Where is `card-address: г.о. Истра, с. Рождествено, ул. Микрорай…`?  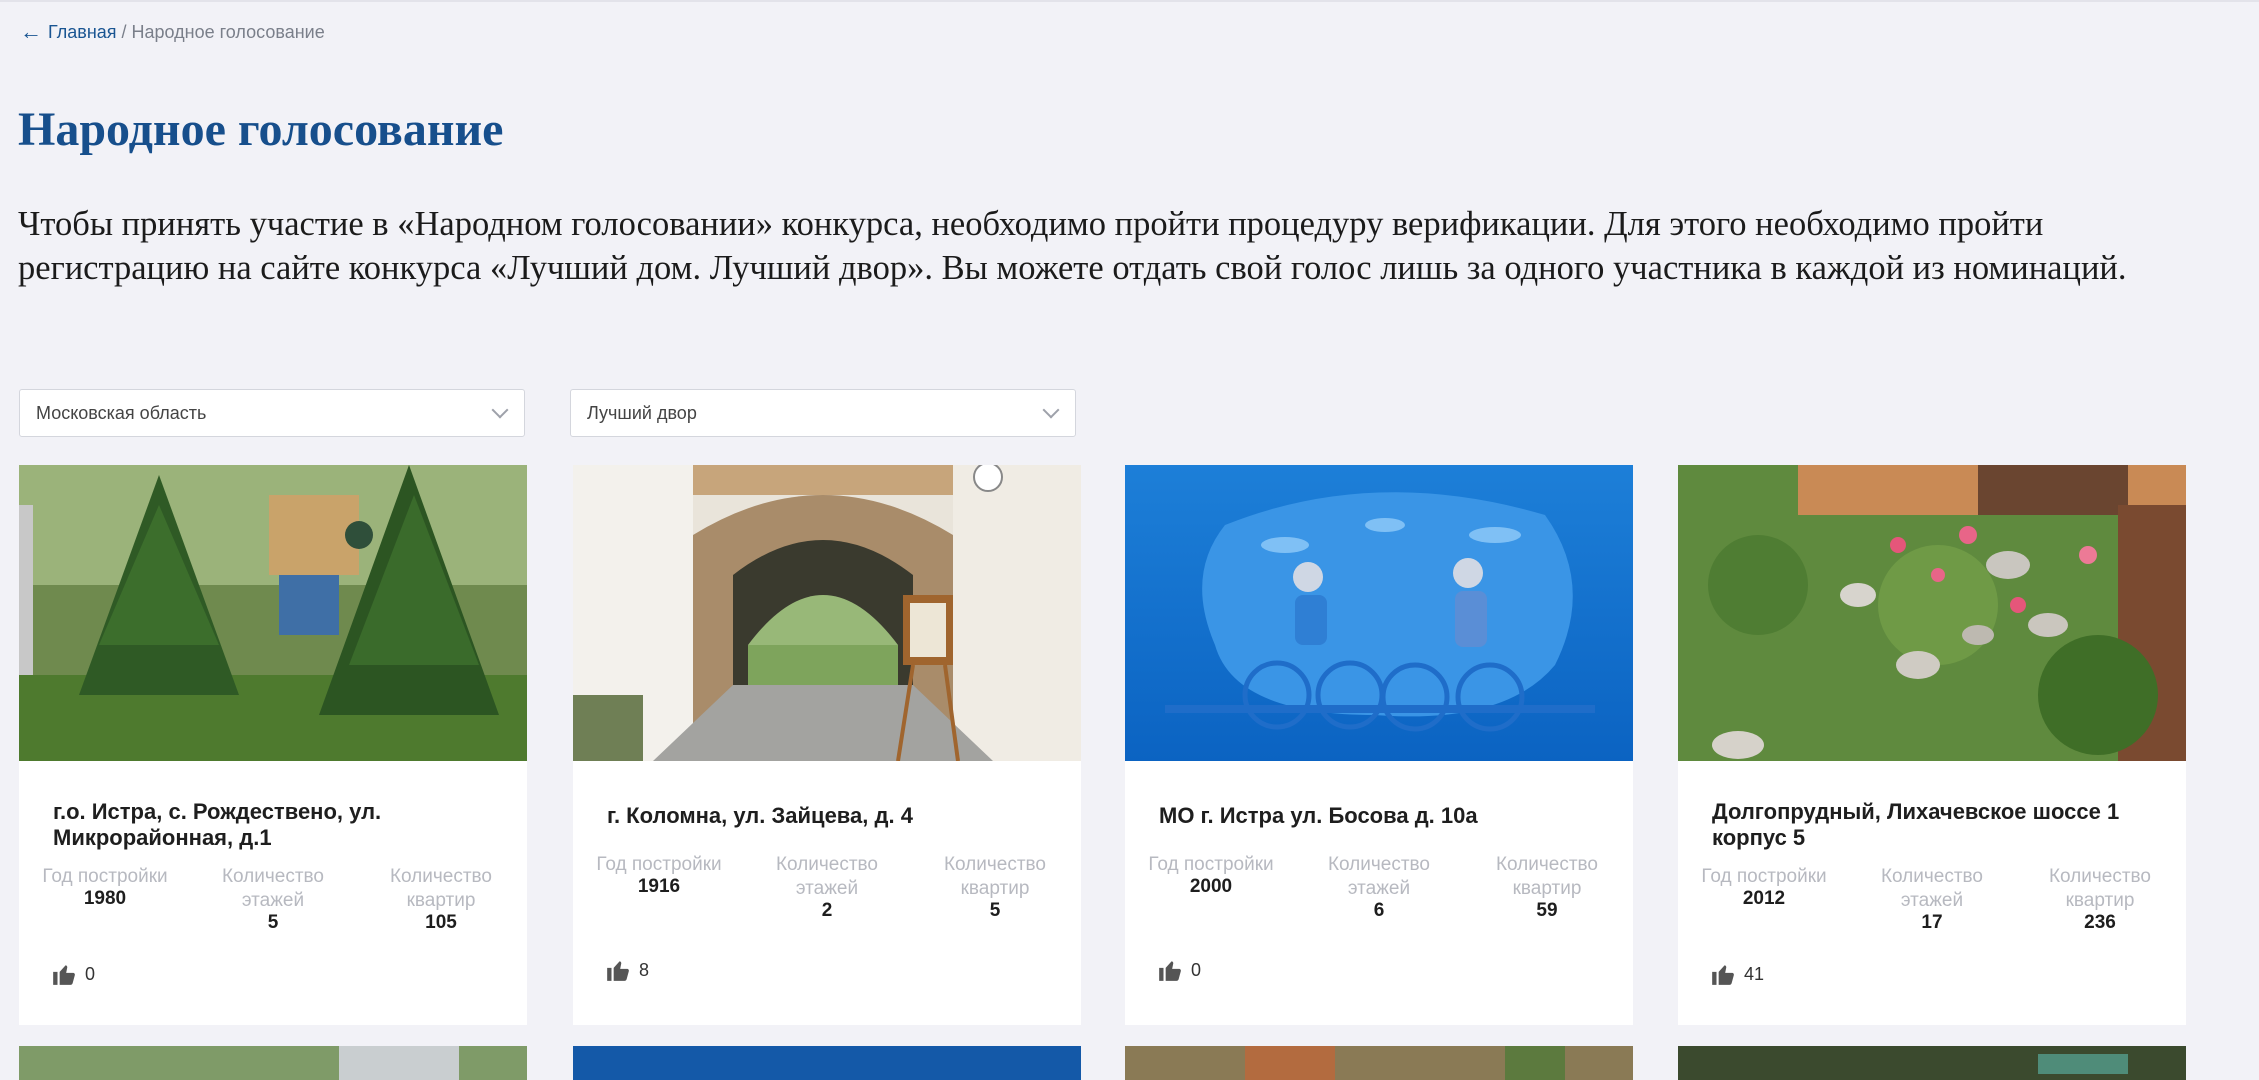 card-address: г.о. Истра, с. Рождествено, ул. Микрорай… is located at coordinates (217, 824).